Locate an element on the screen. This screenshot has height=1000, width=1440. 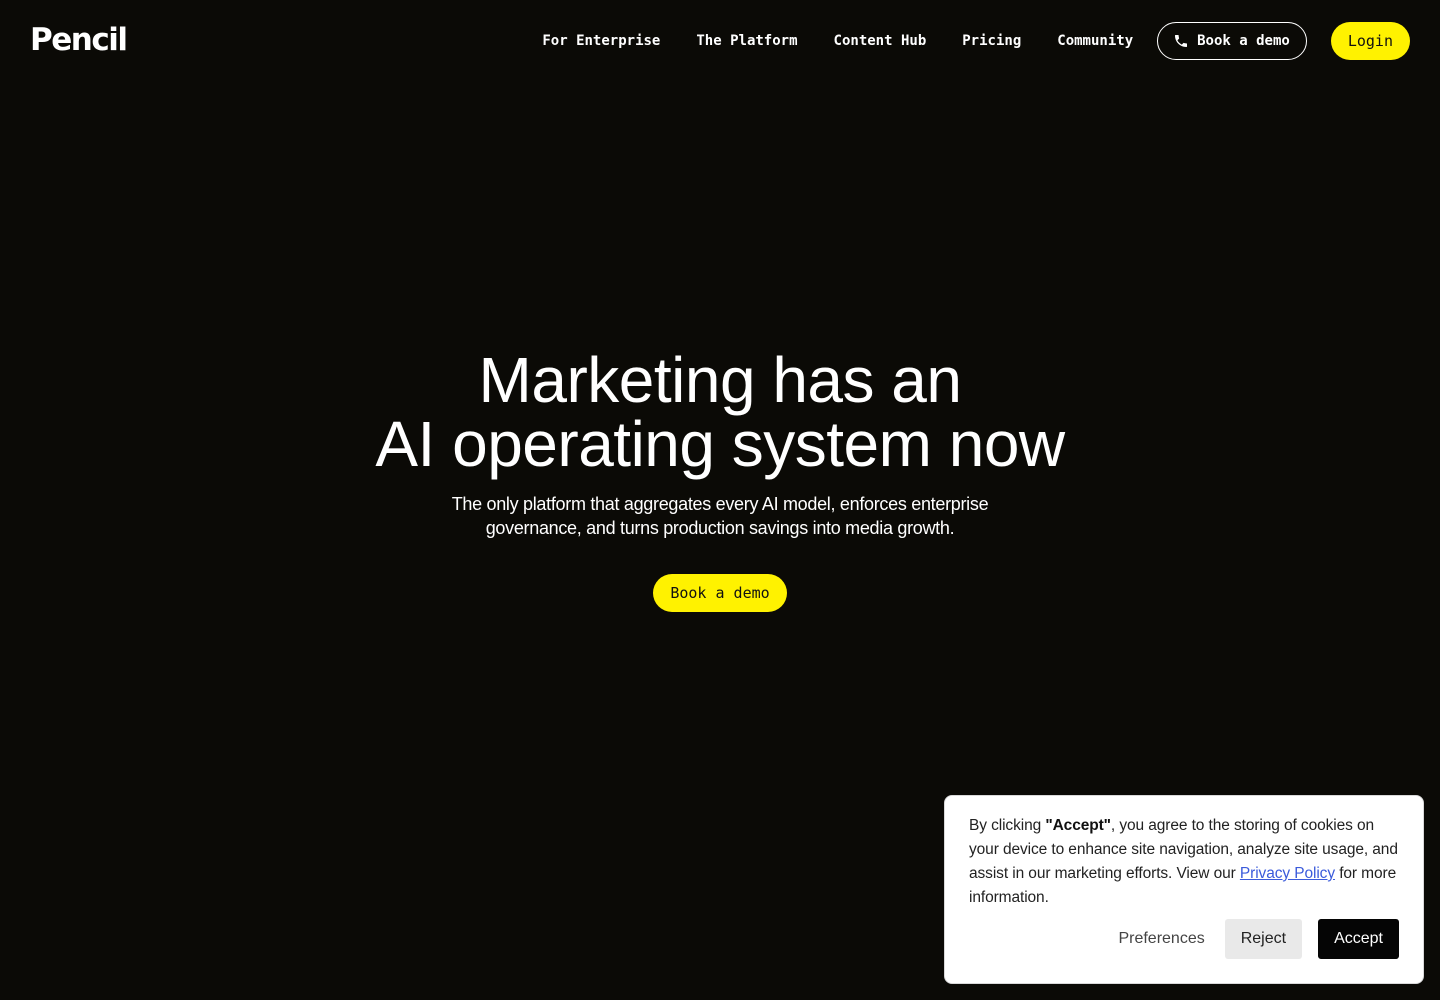
nav-community: Community is located at coordinates (1095, 41).